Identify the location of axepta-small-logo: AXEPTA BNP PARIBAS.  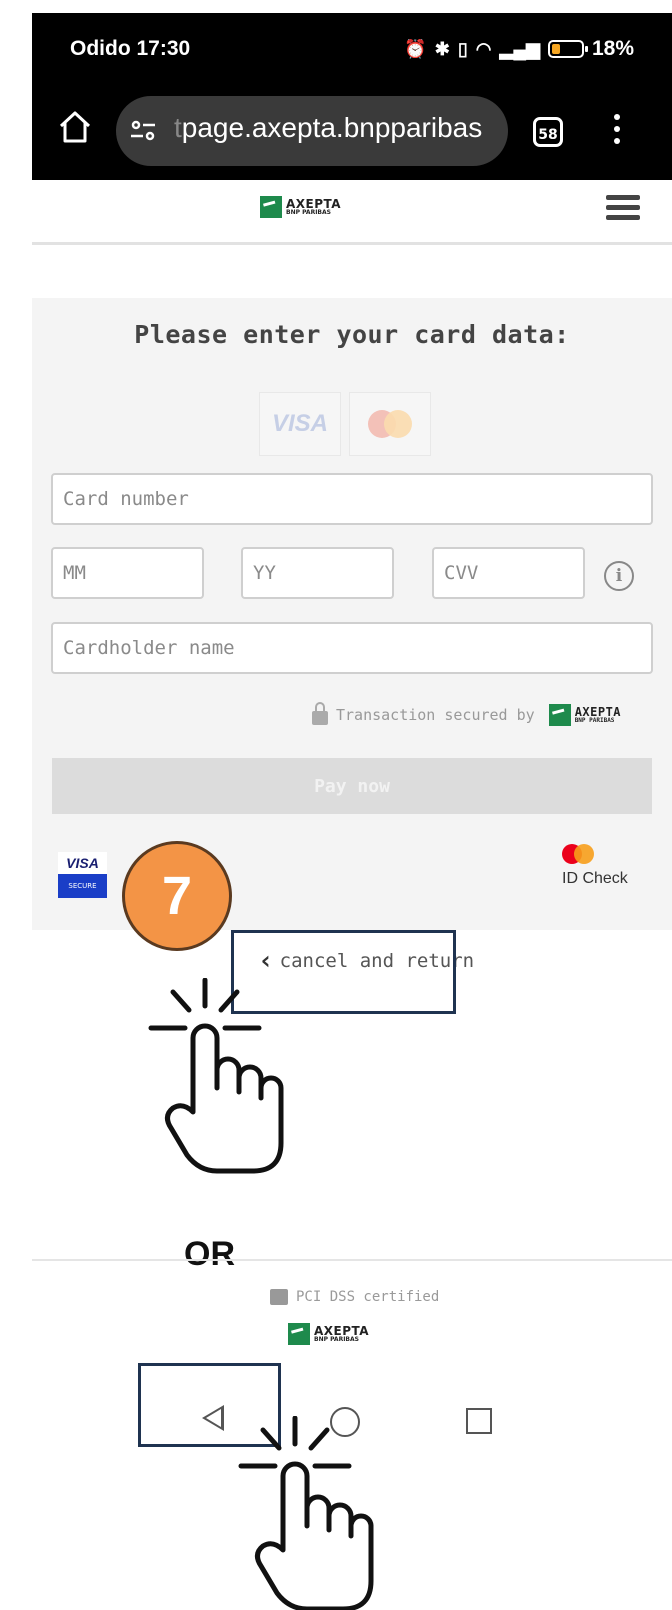
(584, 715).